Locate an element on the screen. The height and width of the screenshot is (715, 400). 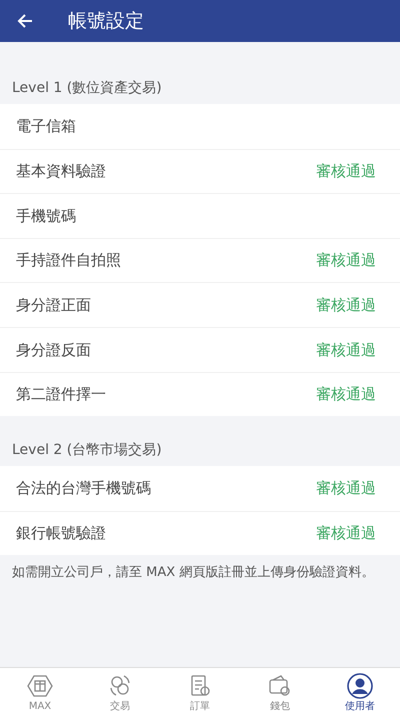
nav-tab: 錢包 is located at coordinates (280, 691).